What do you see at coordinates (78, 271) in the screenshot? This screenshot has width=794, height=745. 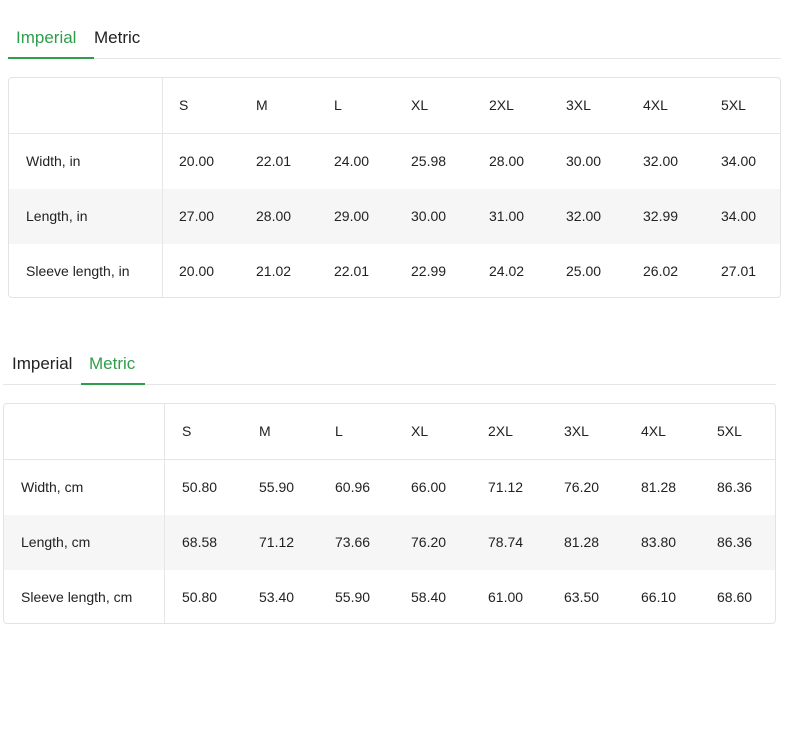 I see `row-label: Sleeve length, in` at bounding box center [78, 271].